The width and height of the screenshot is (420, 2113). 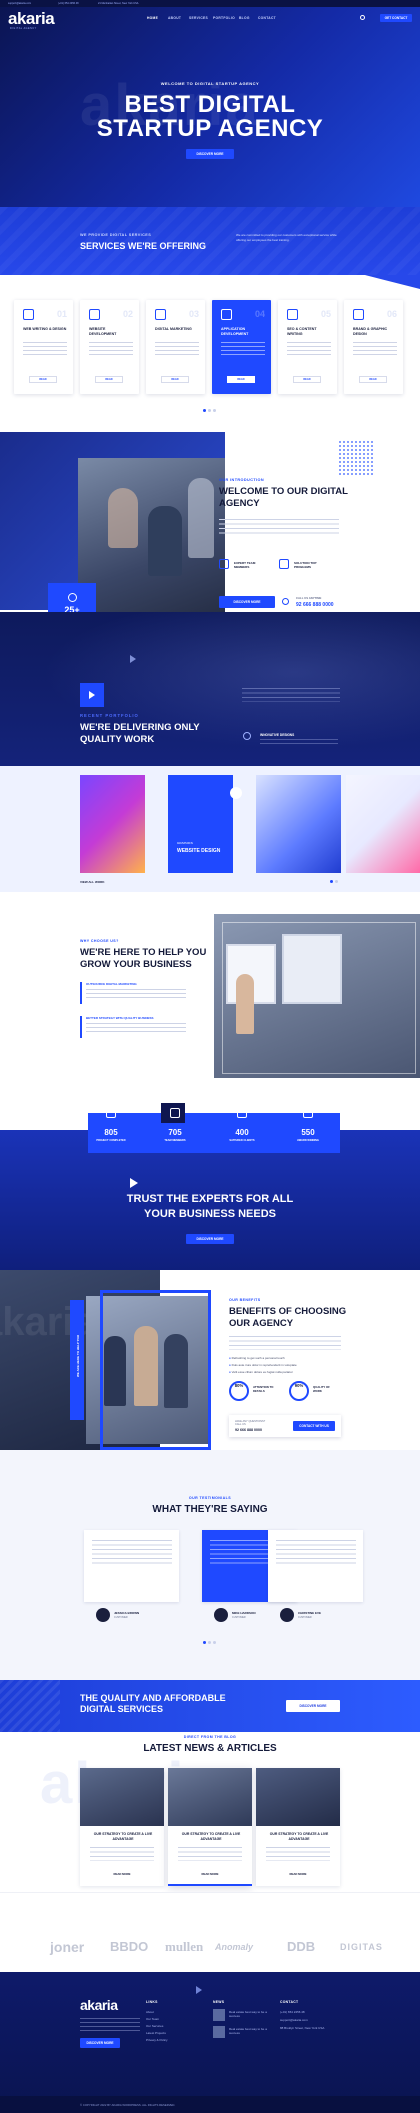 I want to click on benefits-kicker: OUR BENEFITS, so click(x=245, y=1300).